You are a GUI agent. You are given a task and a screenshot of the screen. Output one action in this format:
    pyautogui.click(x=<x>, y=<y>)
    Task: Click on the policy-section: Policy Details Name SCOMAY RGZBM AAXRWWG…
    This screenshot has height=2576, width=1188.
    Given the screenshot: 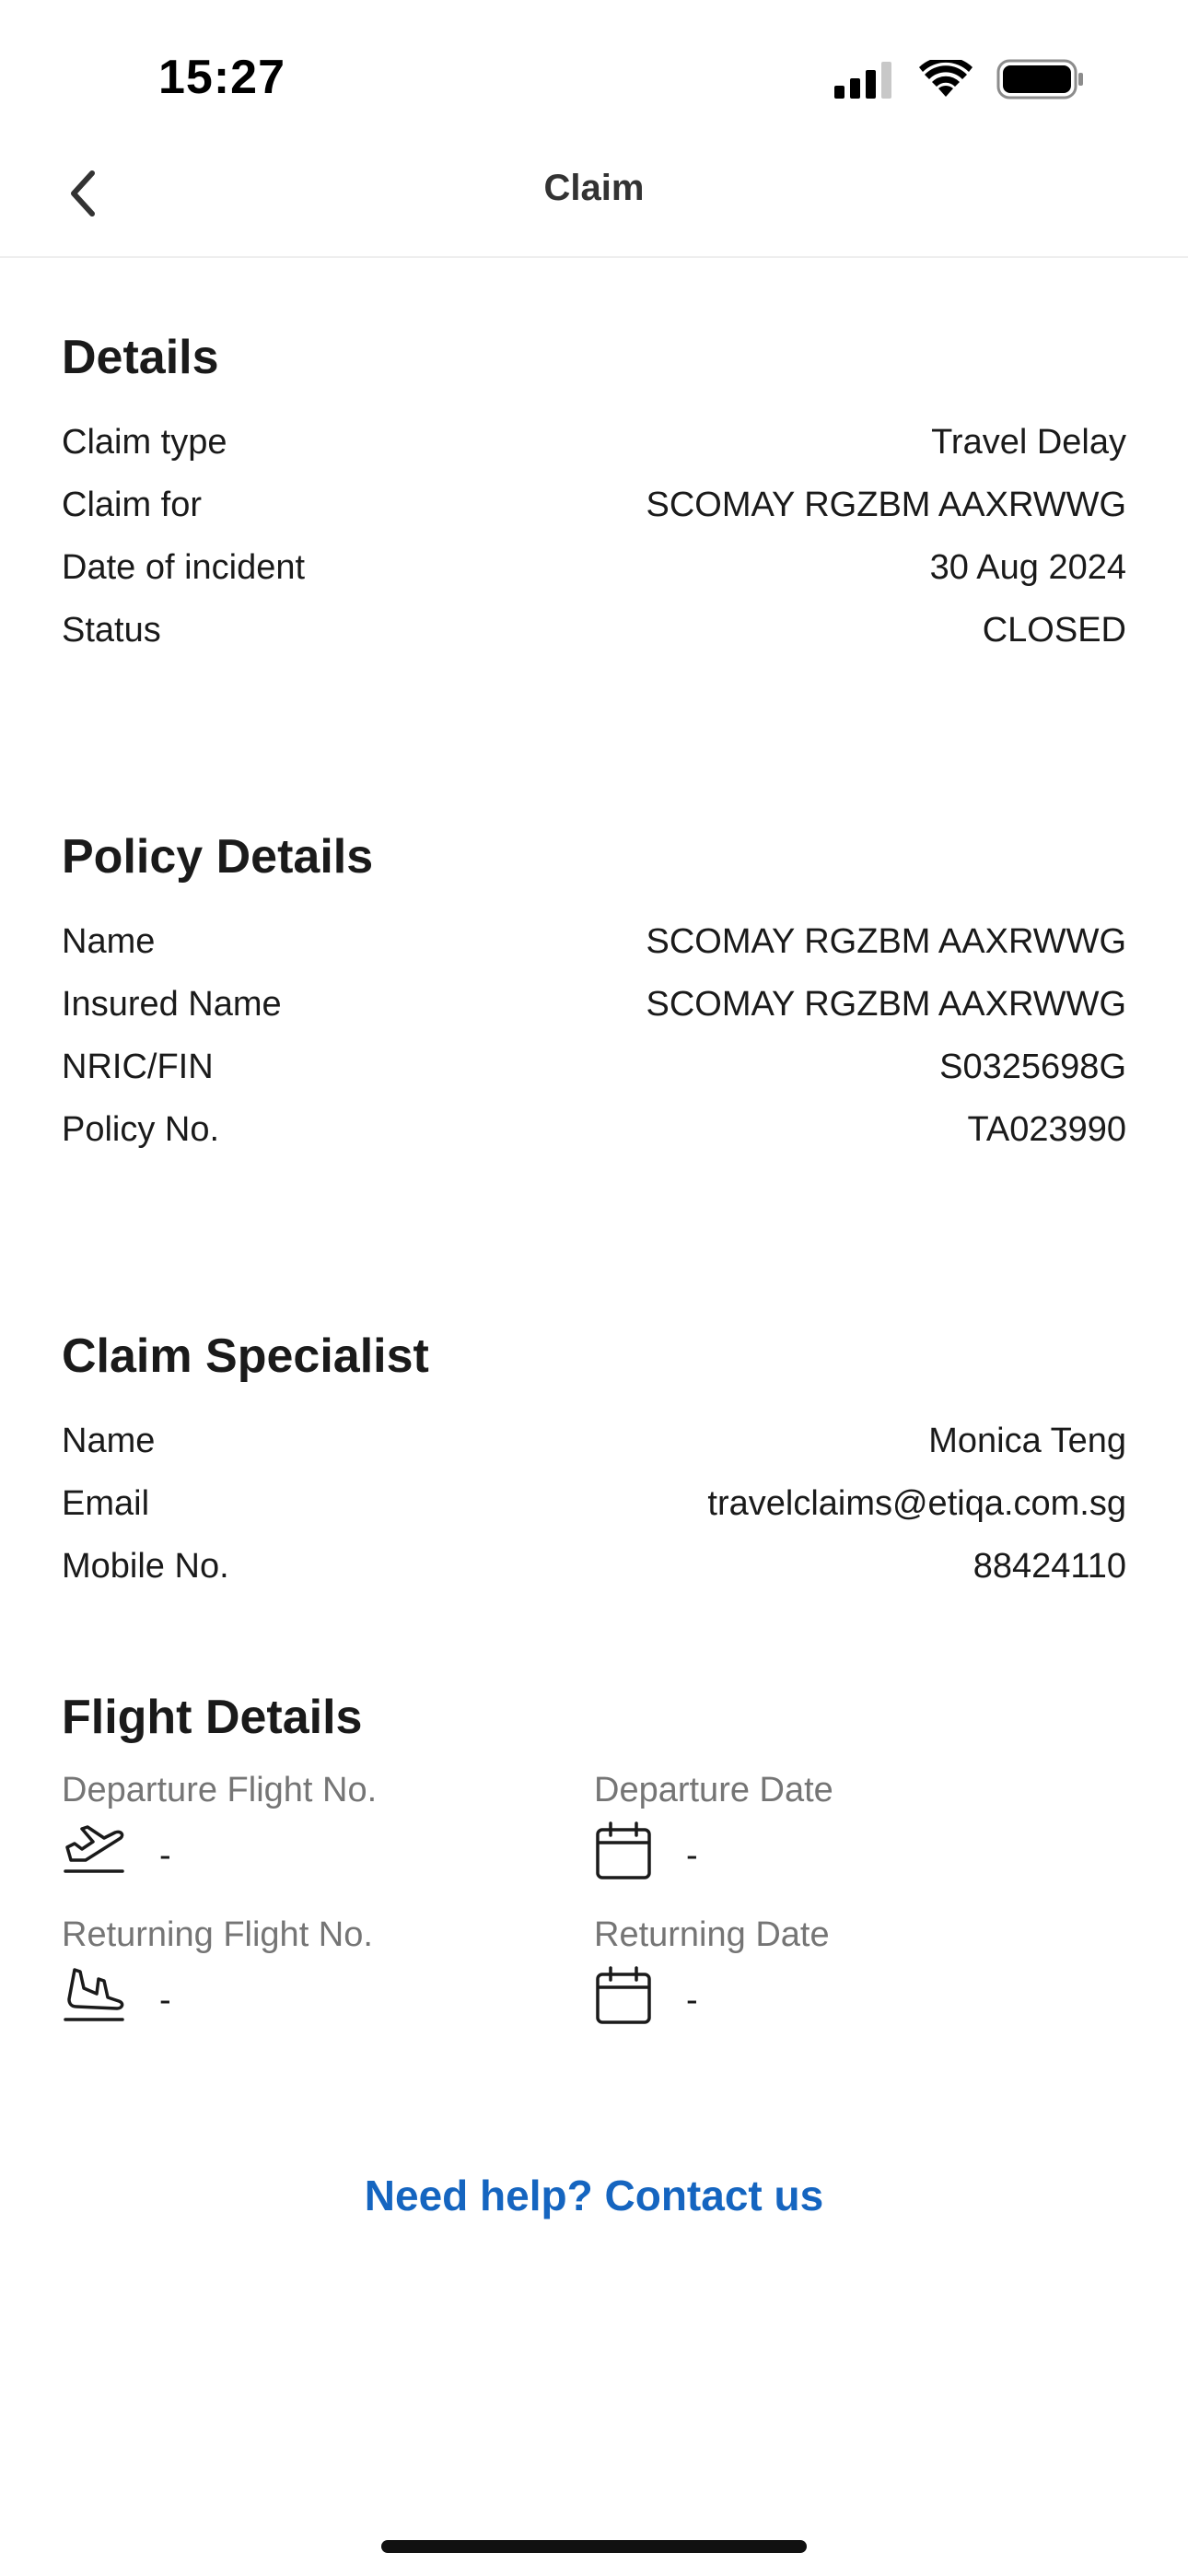 What is the action you would take?
    pyautogui.click(x=594, y=995)
    